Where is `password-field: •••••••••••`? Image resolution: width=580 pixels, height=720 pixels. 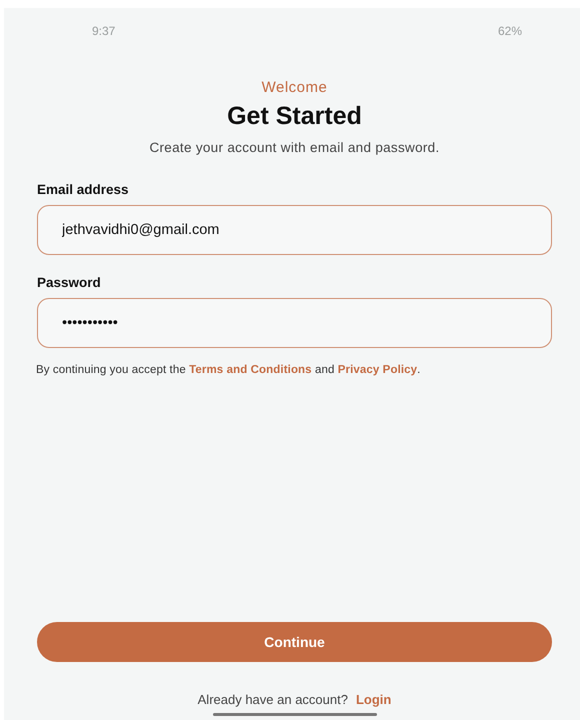
password-field: ••••••••••• is located at coordinates (294, 323).